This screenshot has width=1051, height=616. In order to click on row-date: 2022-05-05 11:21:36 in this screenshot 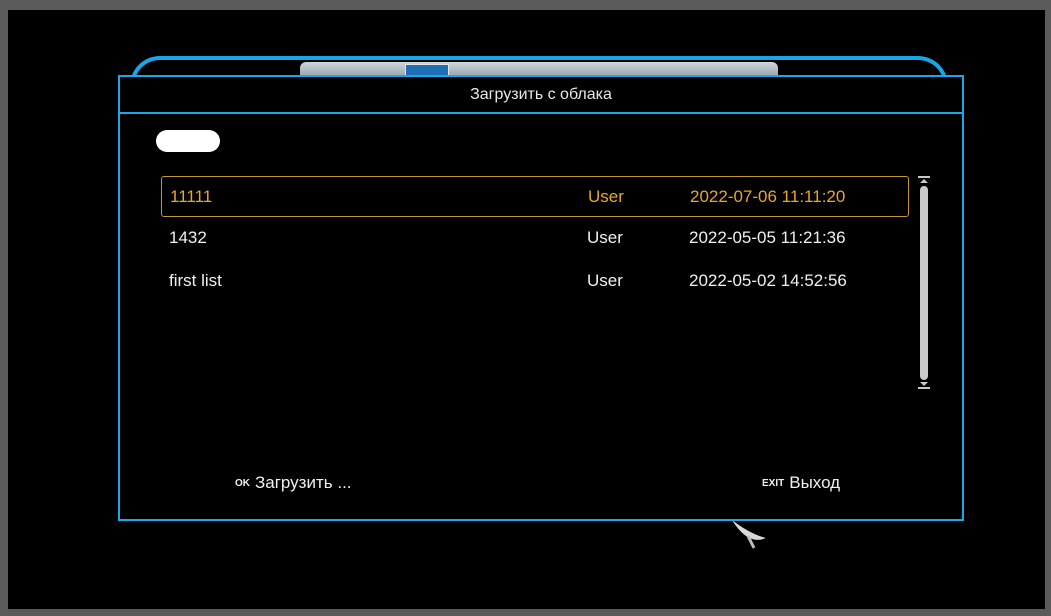, I will do `click(767, 237)`.